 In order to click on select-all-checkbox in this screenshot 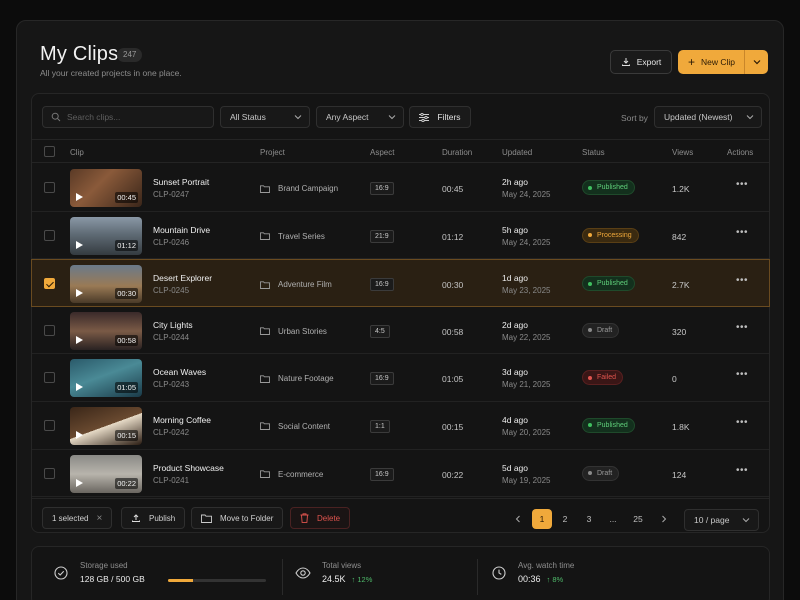, I will do `click(49, 152)`.